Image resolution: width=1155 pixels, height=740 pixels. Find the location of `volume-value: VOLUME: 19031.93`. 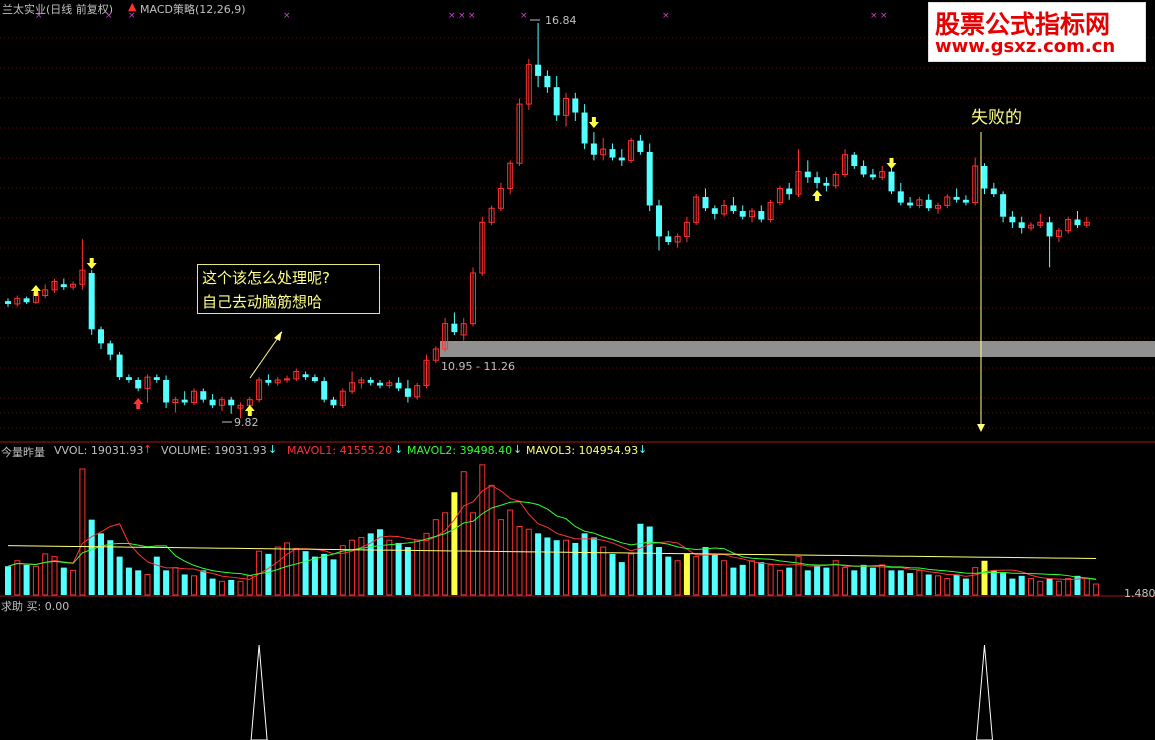

volume-value: VOLUME: 19031.93 is located at coordinates (214, 450).